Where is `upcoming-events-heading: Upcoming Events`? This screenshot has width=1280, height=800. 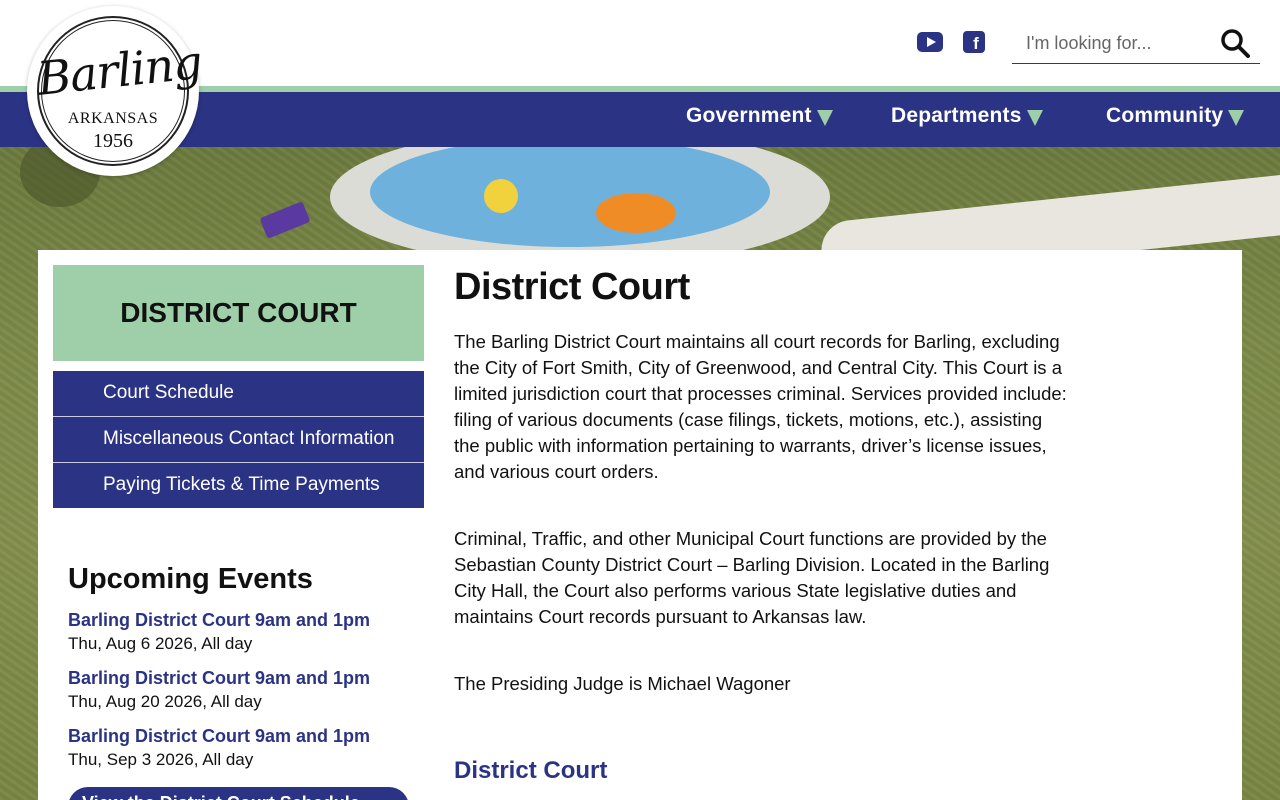
upcoming-events-heading: Upcoming Events is located at coordinates (190, 579).